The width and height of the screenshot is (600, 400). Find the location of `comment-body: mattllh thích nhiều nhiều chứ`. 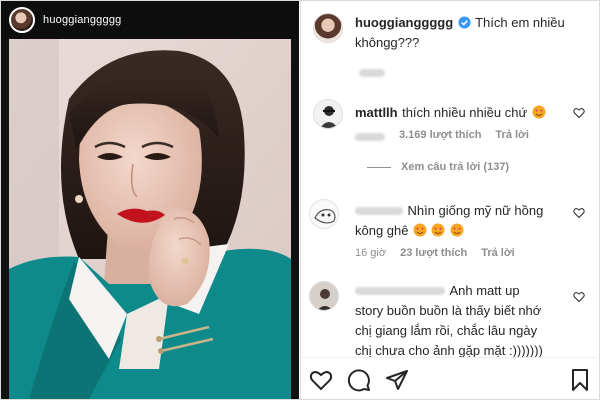

comment-body: mattllh thích nhiều nhiều chứ is located at coordinates (465, 113).